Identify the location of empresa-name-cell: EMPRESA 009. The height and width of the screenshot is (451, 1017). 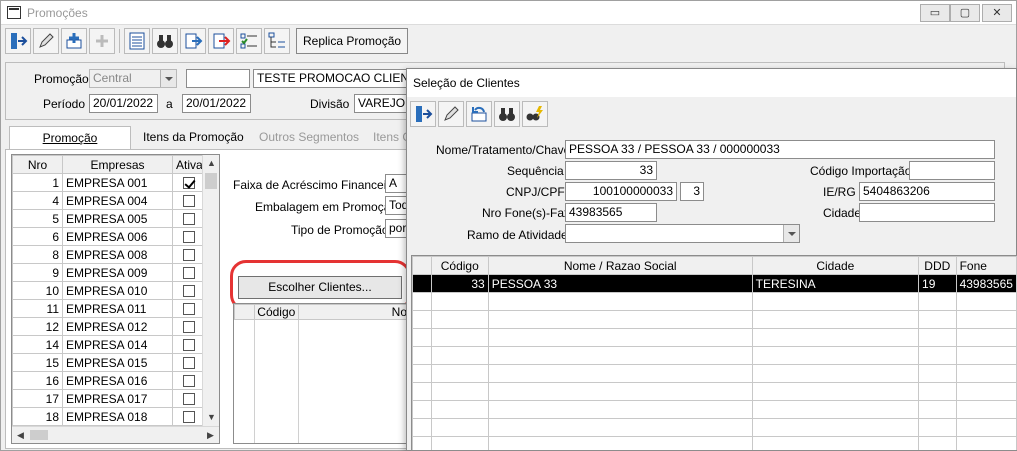
(117, 272).